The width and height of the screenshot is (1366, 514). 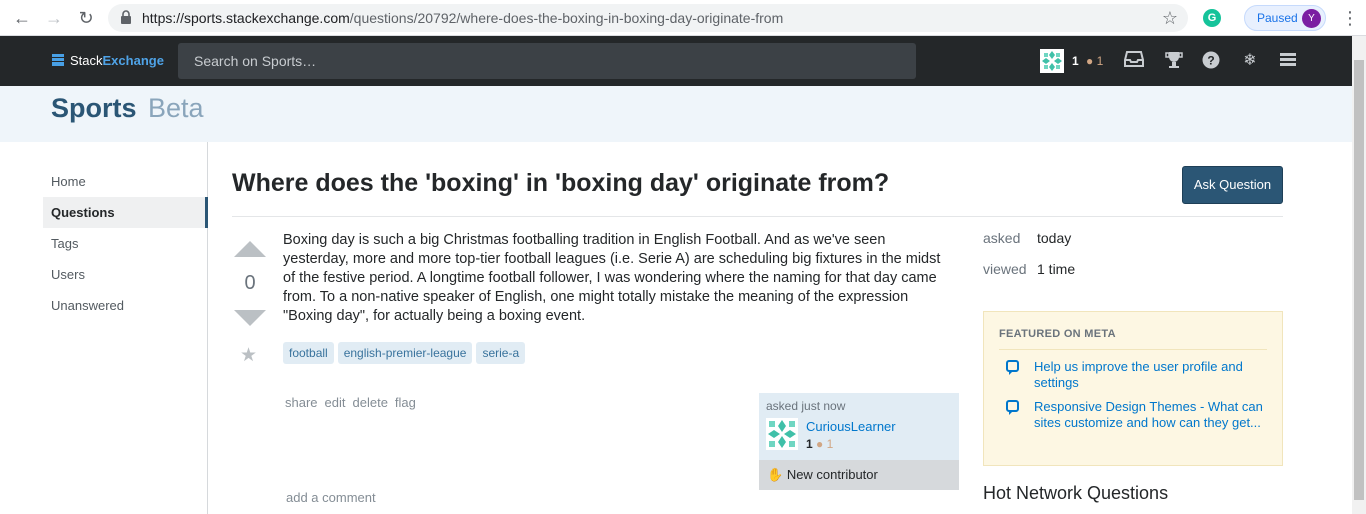 What do you see at coordinates (250, 283) in the screenshot?
I see `vote-count: 0` at bounding box center [250, 283].